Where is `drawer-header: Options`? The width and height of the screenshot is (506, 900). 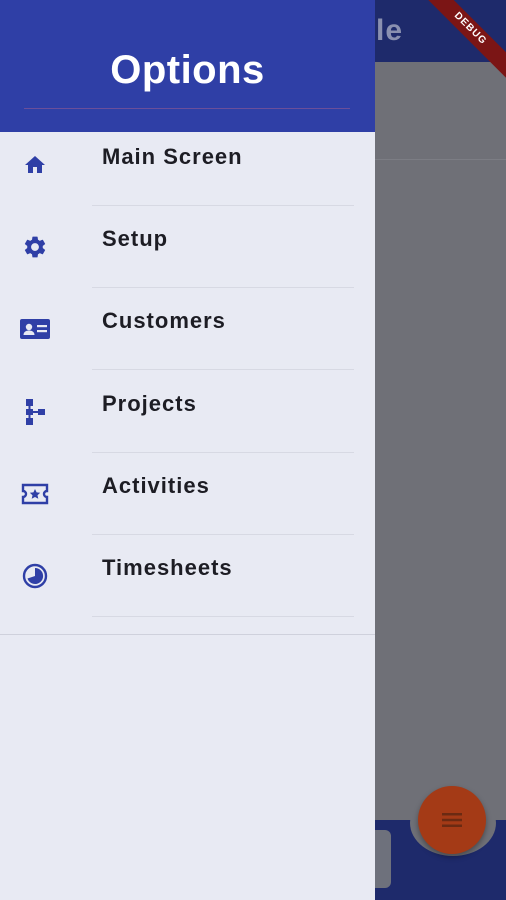 drawer-header: Options is located at coordinates (187, 66).